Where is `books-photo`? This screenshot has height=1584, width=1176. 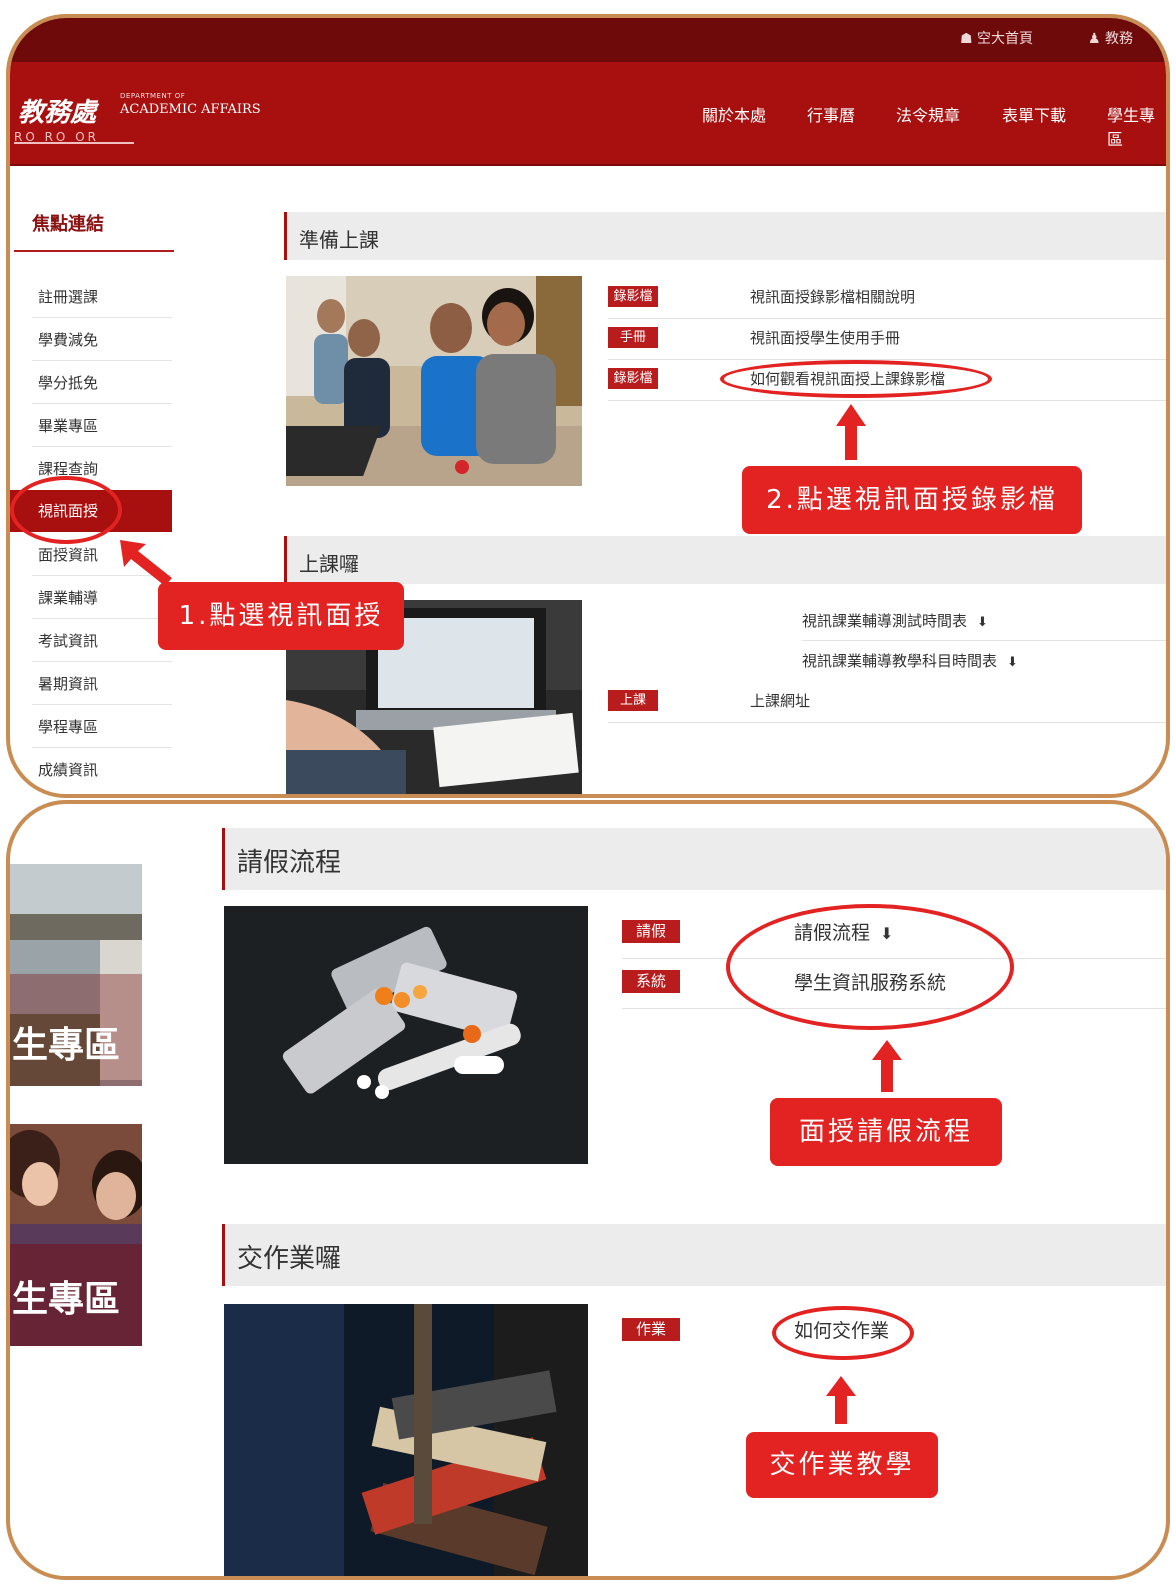
books-photo is located at coordinates (406, 1440).